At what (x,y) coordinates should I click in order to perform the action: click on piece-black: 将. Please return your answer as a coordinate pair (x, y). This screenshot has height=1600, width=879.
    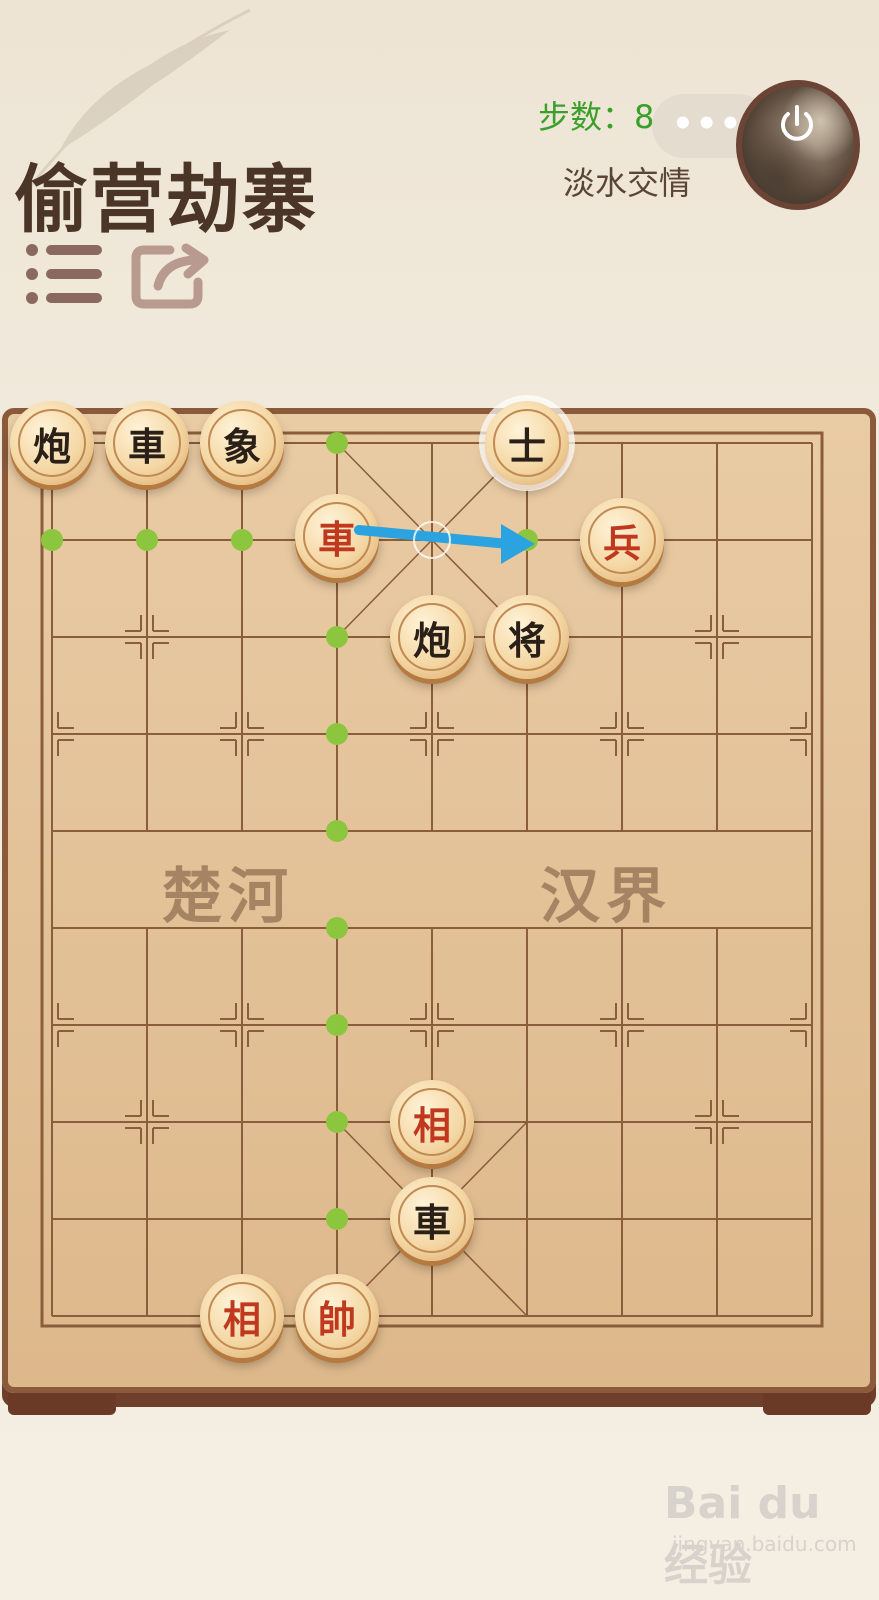
    Looking at the image, I should click on (527, 637).